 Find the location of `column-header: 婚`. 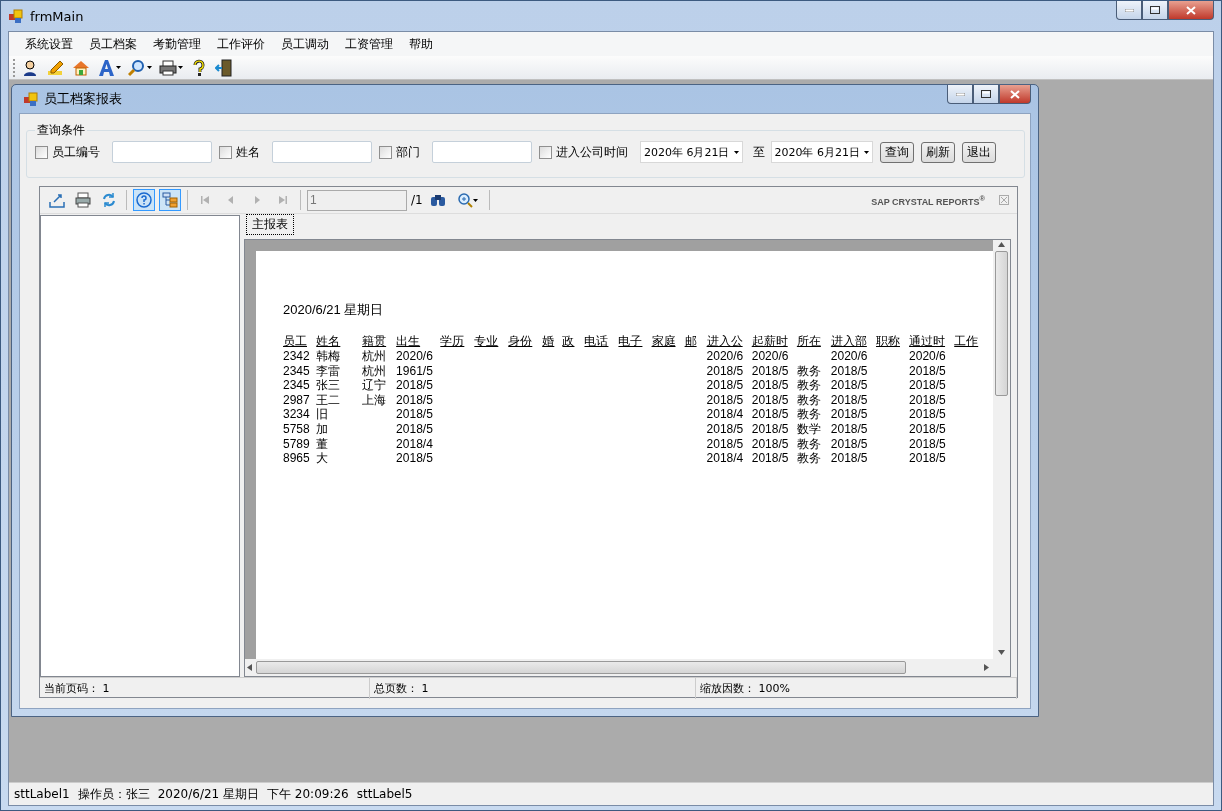

column-header: 婚 is located at coordinates (548, 341).